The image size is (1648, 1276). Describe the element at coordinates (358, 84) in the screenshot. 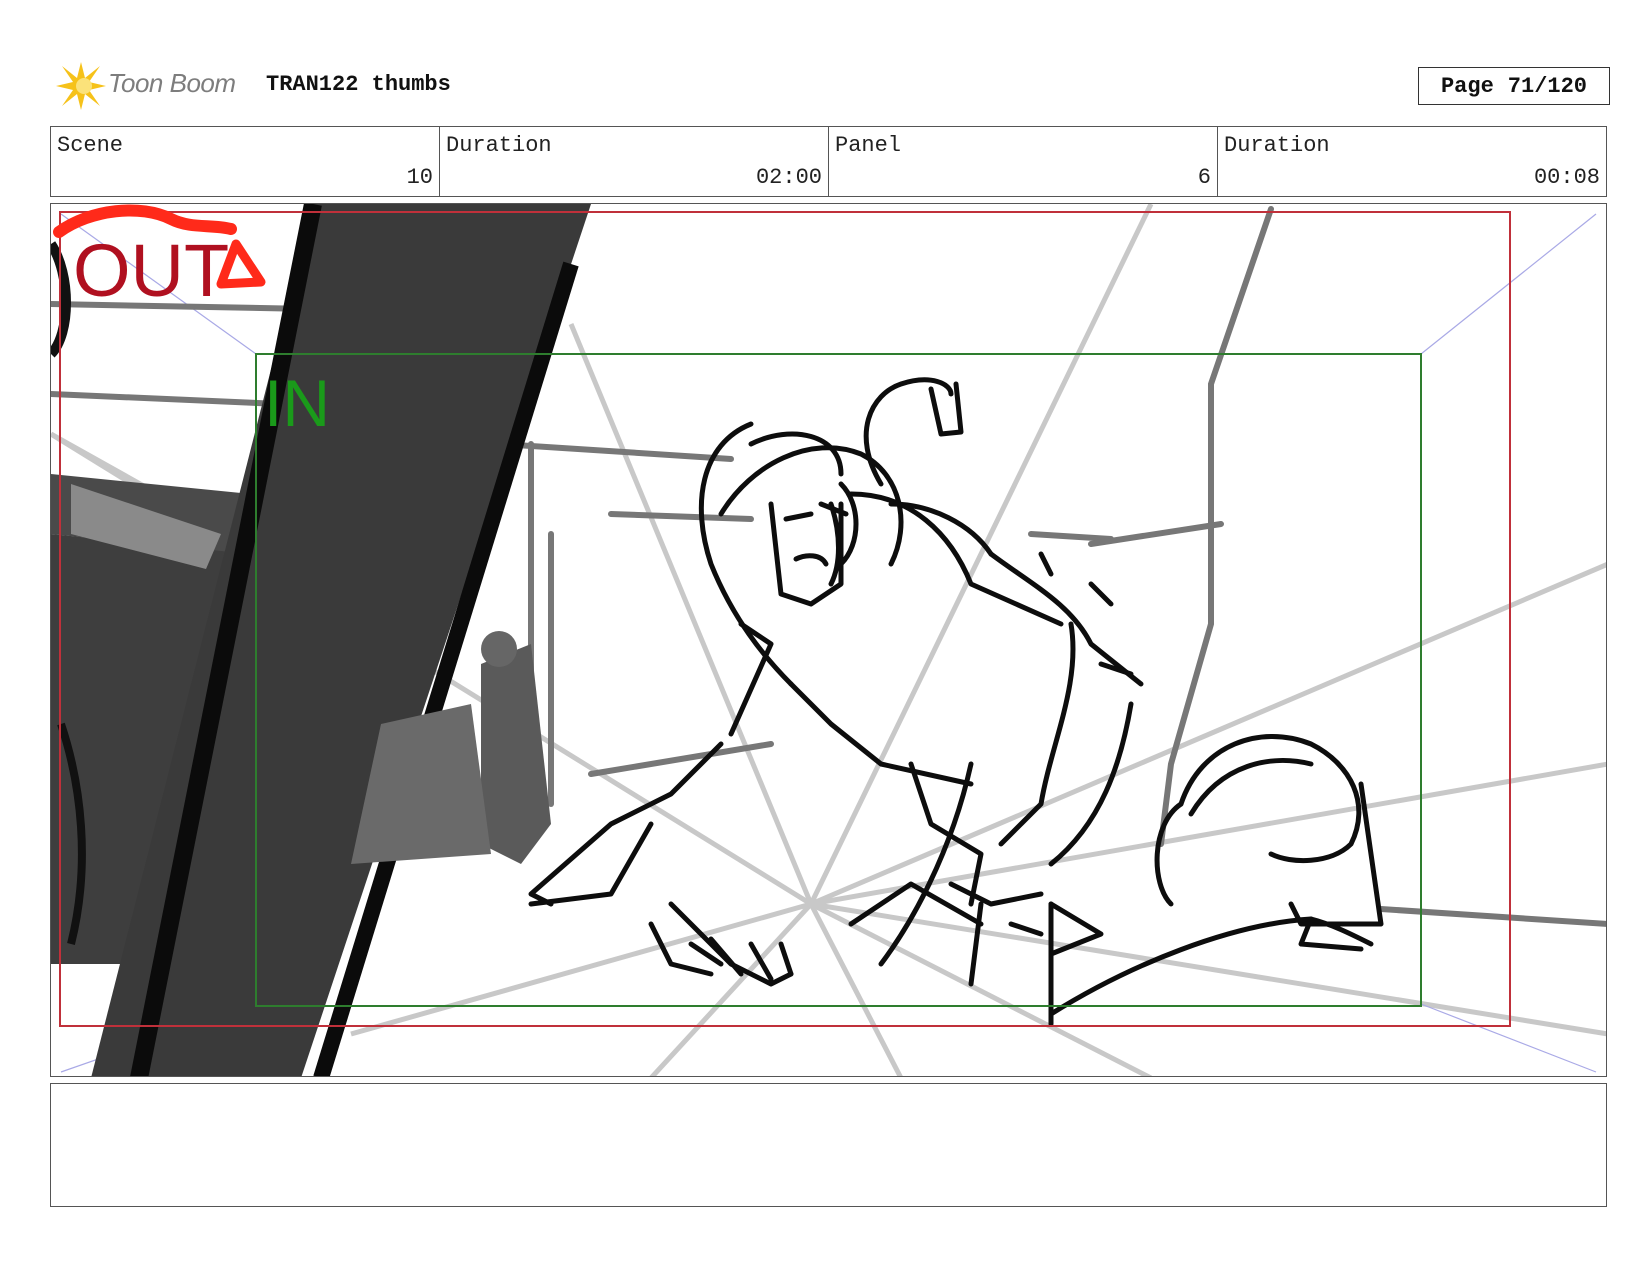

I see `document-title: TRAN122 thumbs` at that location.